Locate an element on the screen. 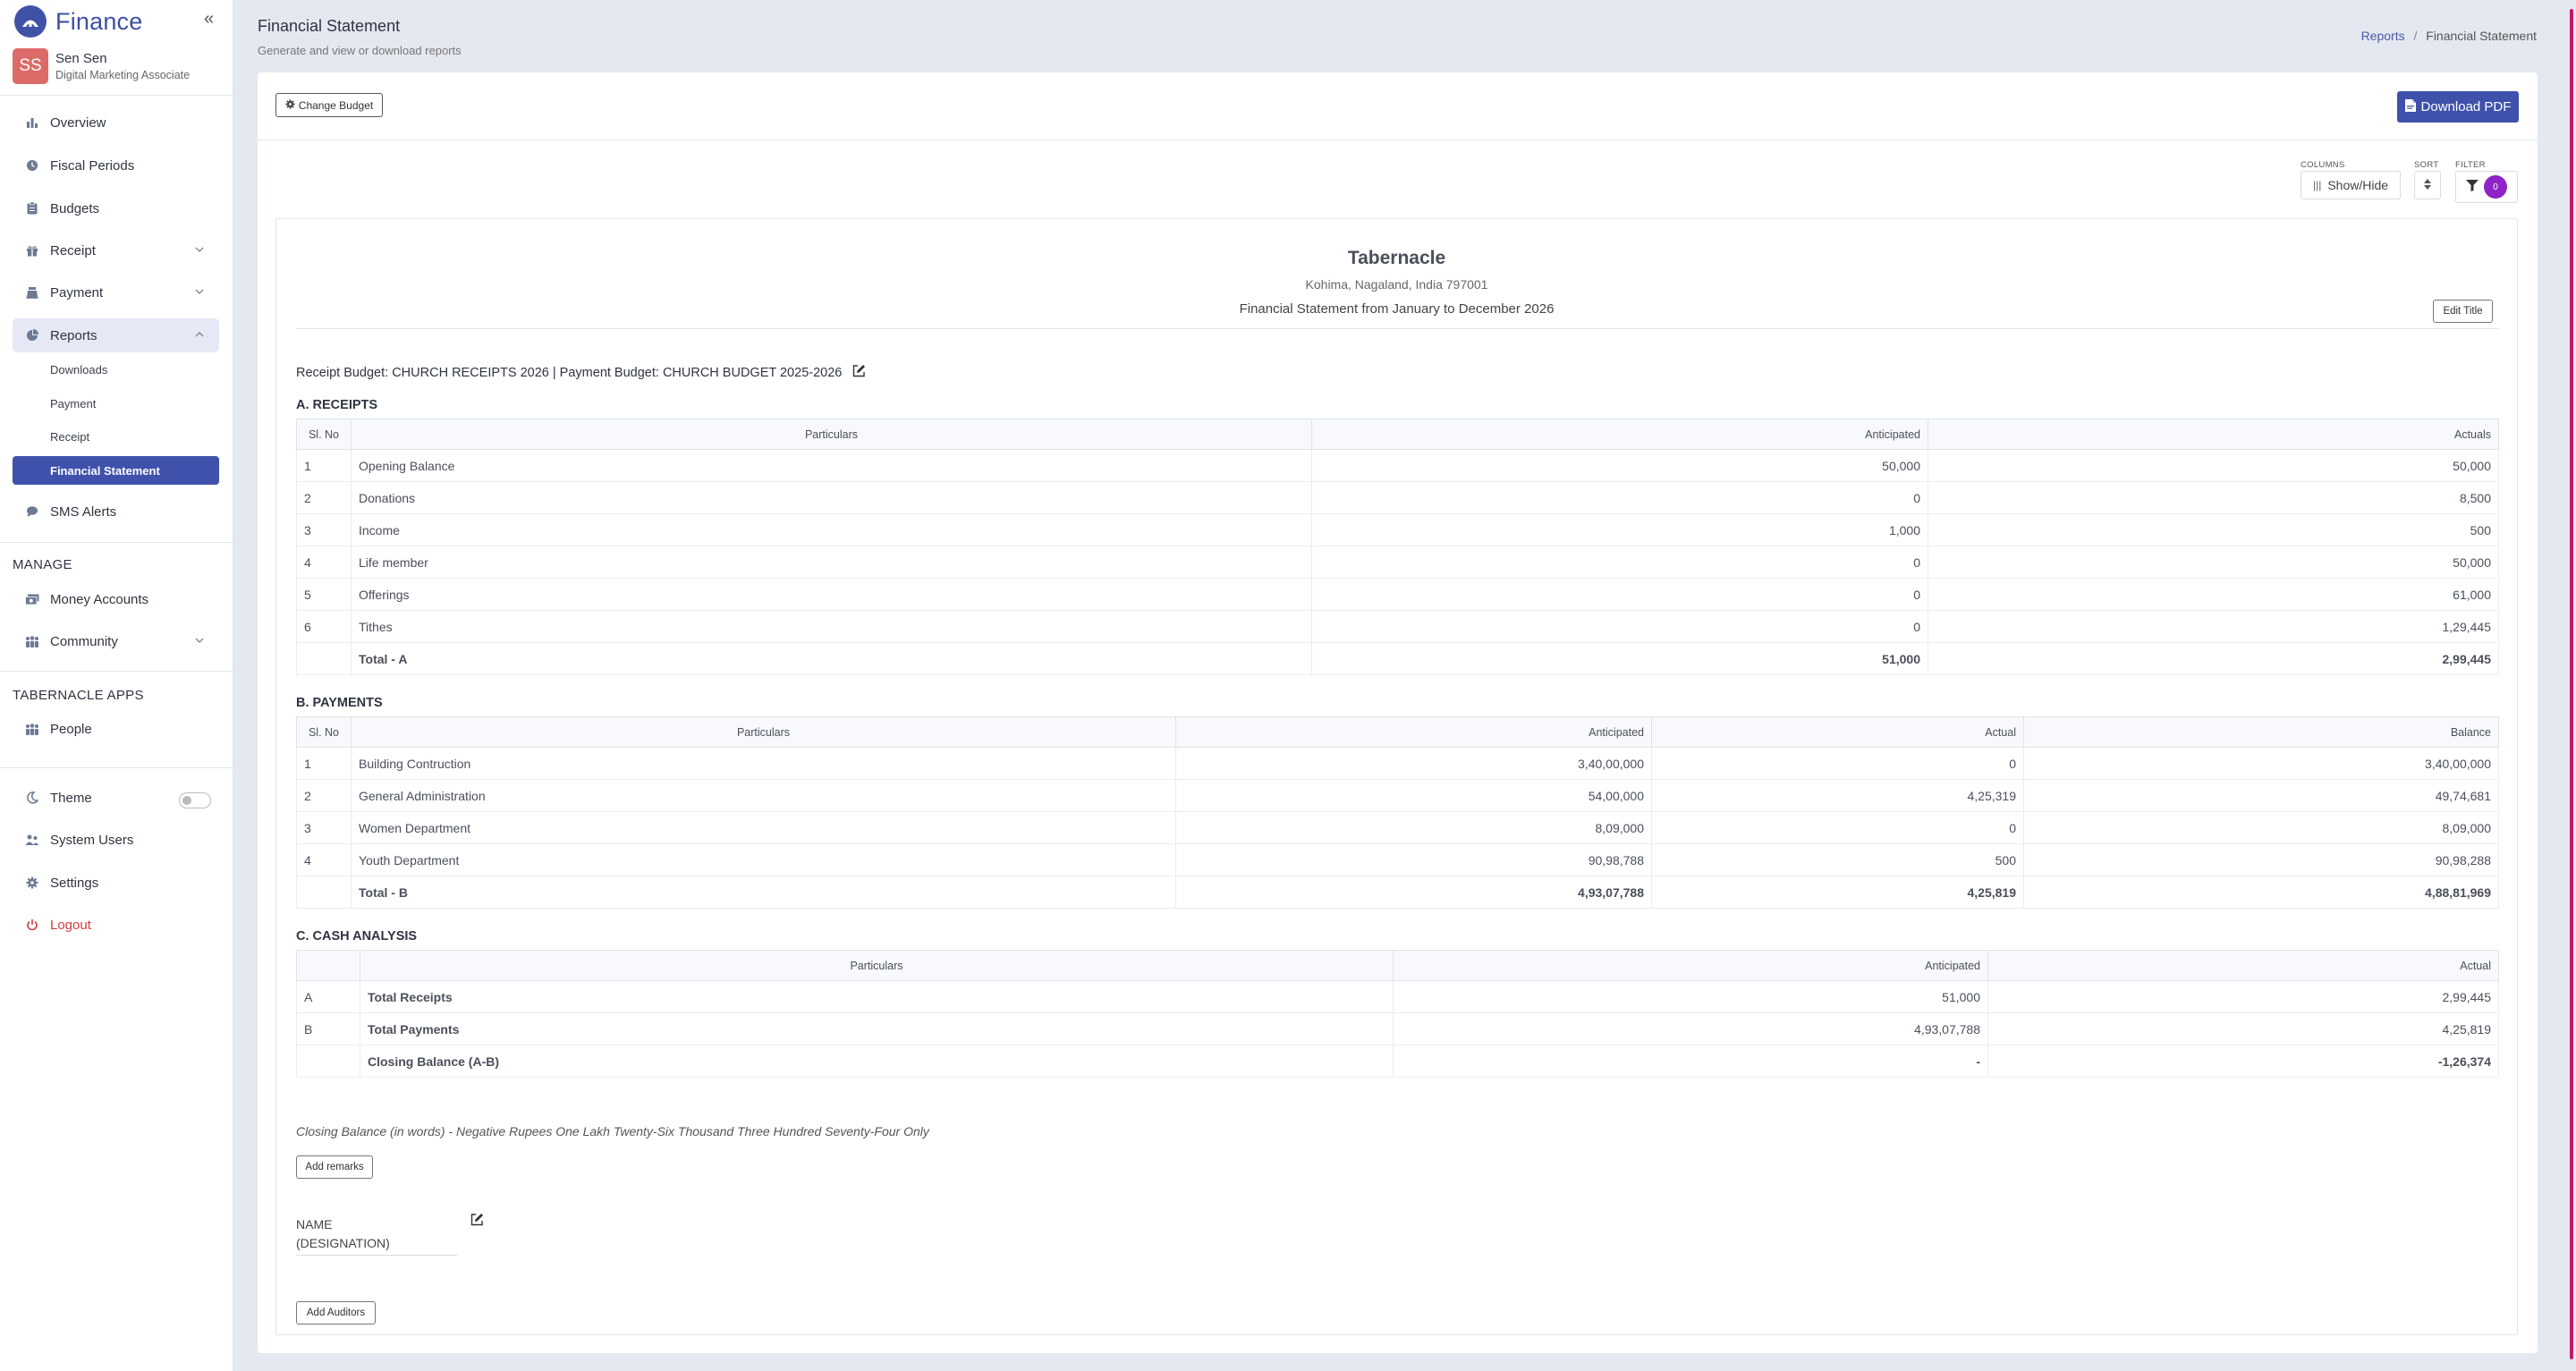 This screenshot has height=1371, width=2576. sidebar-item-sms-alerts: SMS Alerts is located at coordinates (116, 512).